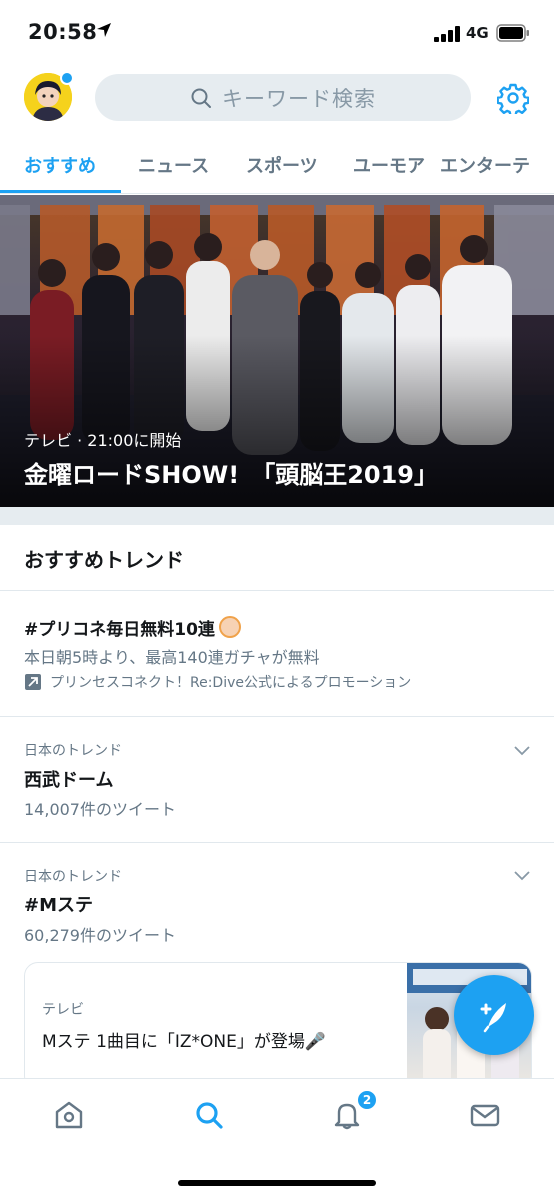 Image resolution: width=554 pixels, height=1200 pixels. Describe the element at coordinates (277, 1183) in the screenshot. I see `home-indicator` at that location.